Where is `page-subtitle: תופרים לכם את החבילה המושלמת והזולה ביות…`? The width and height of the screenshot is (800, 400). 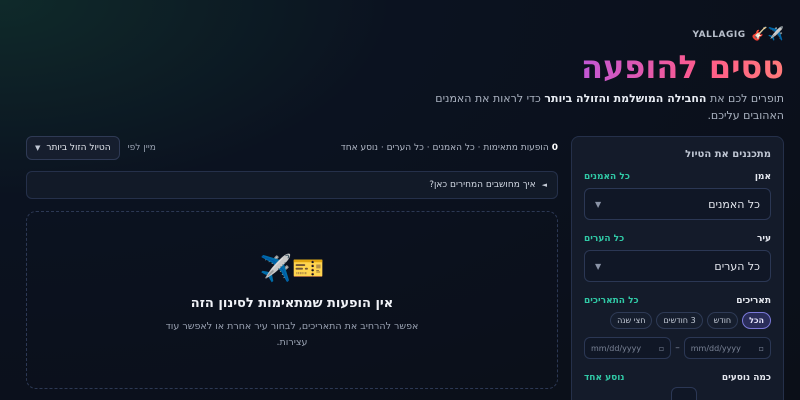 page-subtitle: תופרים לכם את החבילה המושלמת והזולה ביות… is located at coordinates (609, 107).